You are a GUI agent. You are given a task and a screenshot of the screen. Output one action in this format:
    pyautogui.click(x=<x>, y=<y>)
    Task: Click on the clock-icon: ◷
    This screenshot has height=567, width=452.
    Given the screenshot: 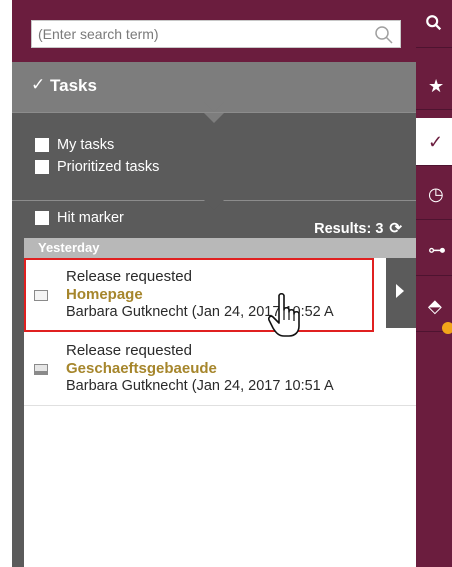 What is the action you would take?
    pyautogui.click(x=436, y=194)
    